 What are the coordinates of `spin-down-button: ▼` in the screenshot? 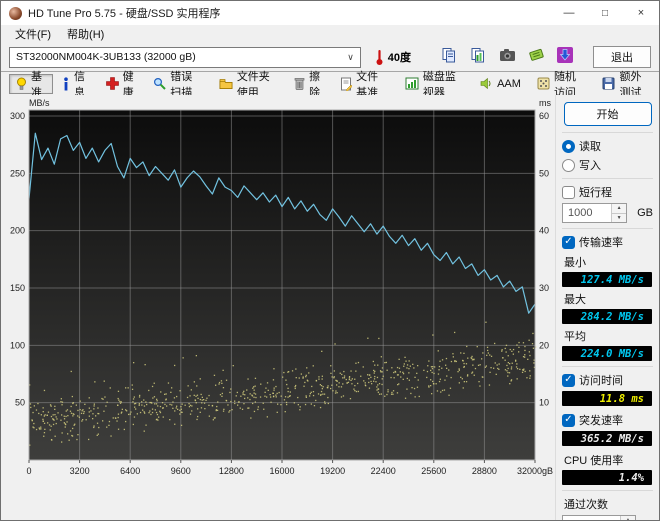 It's located at (619, 217).